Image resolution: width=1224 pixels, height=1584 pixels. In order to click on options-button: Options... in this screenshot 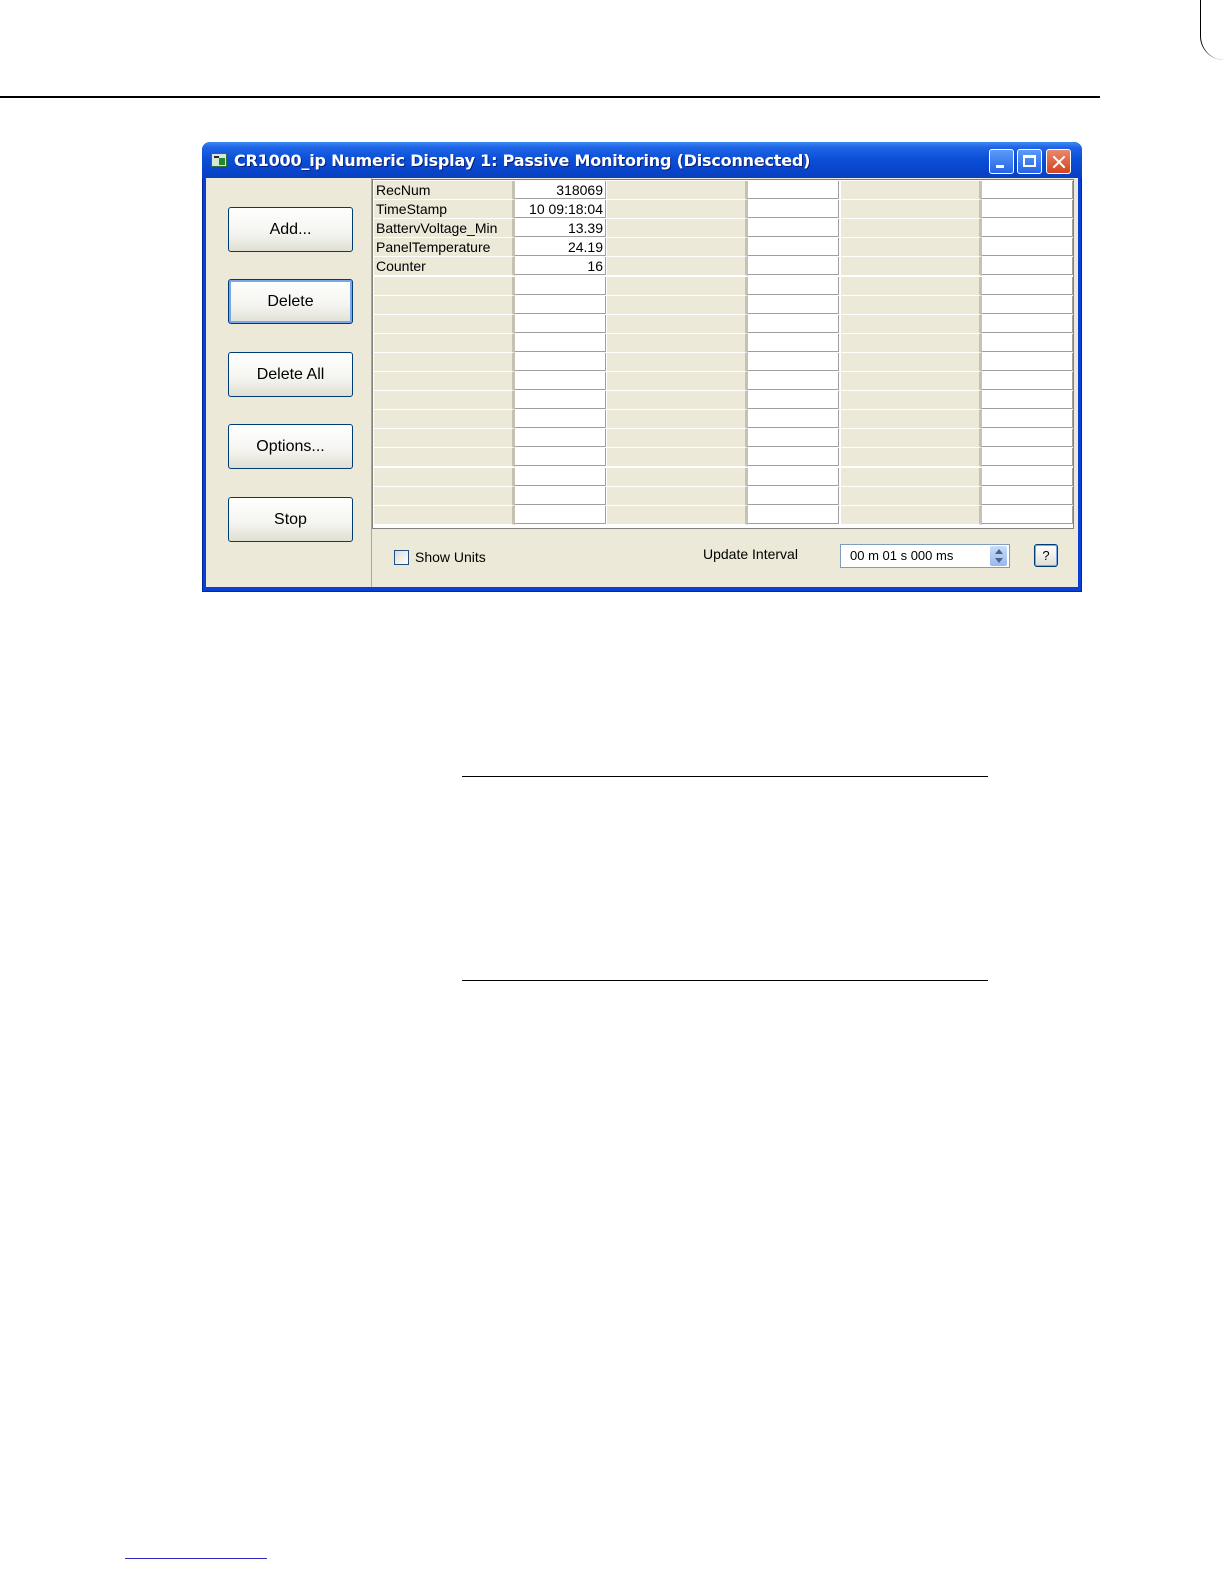, I will do `click(290, 446)`.